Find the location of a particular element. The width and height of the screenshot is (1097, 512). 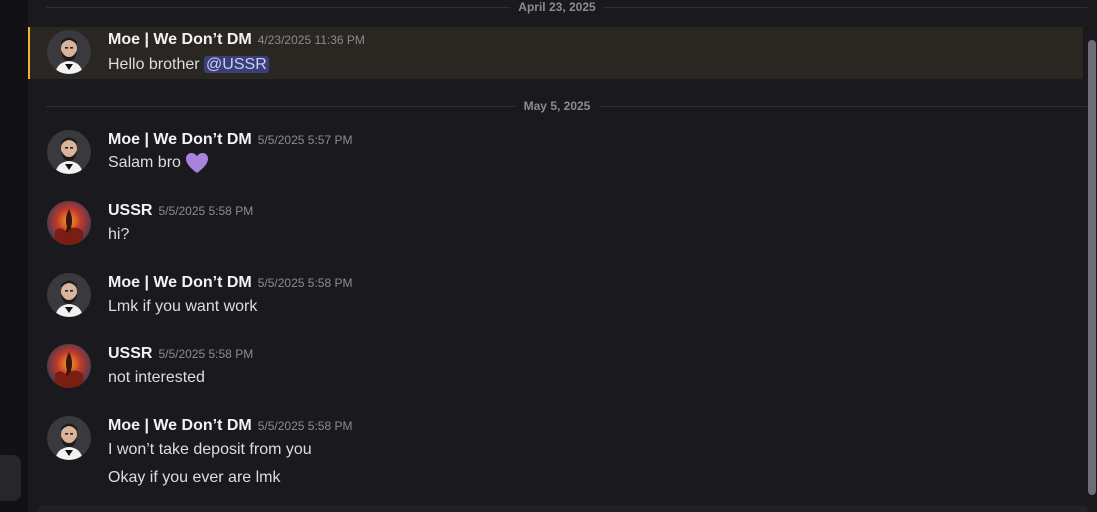

message-text: Salam bro is located at coordinates (147, 163).